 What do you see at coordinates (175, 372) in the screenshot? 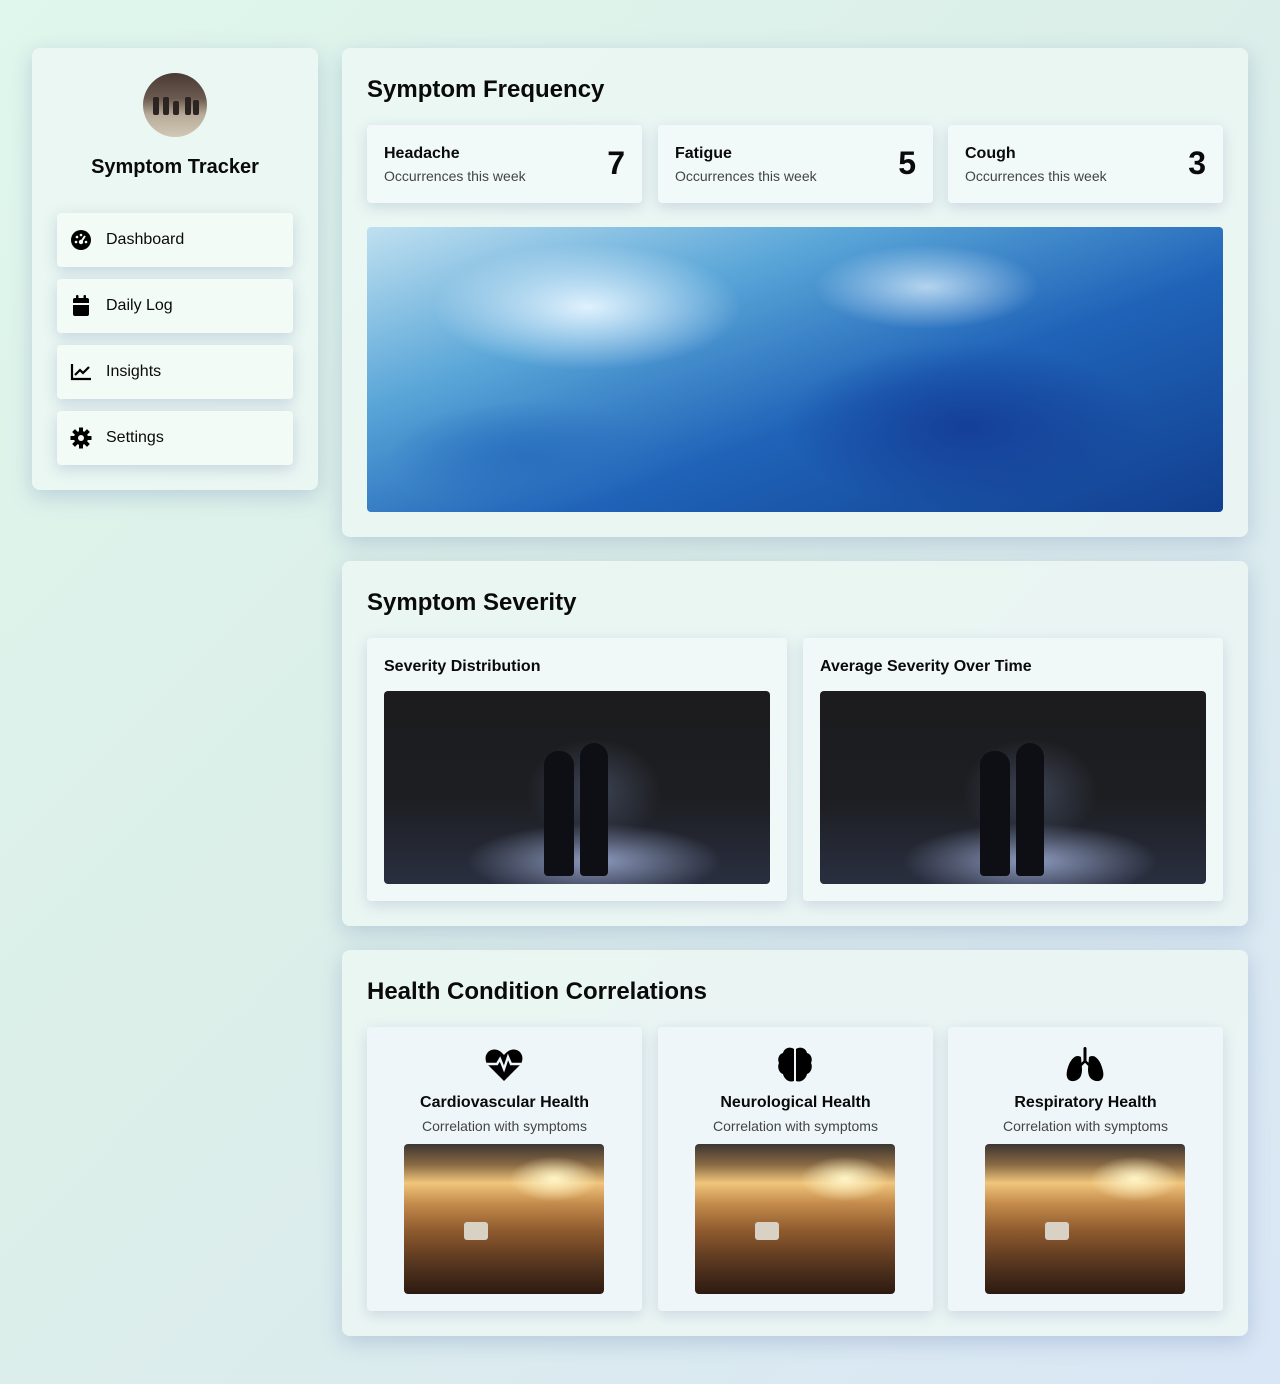
I see `nav-item-insights: Insights` at bounding box center [175, 372].